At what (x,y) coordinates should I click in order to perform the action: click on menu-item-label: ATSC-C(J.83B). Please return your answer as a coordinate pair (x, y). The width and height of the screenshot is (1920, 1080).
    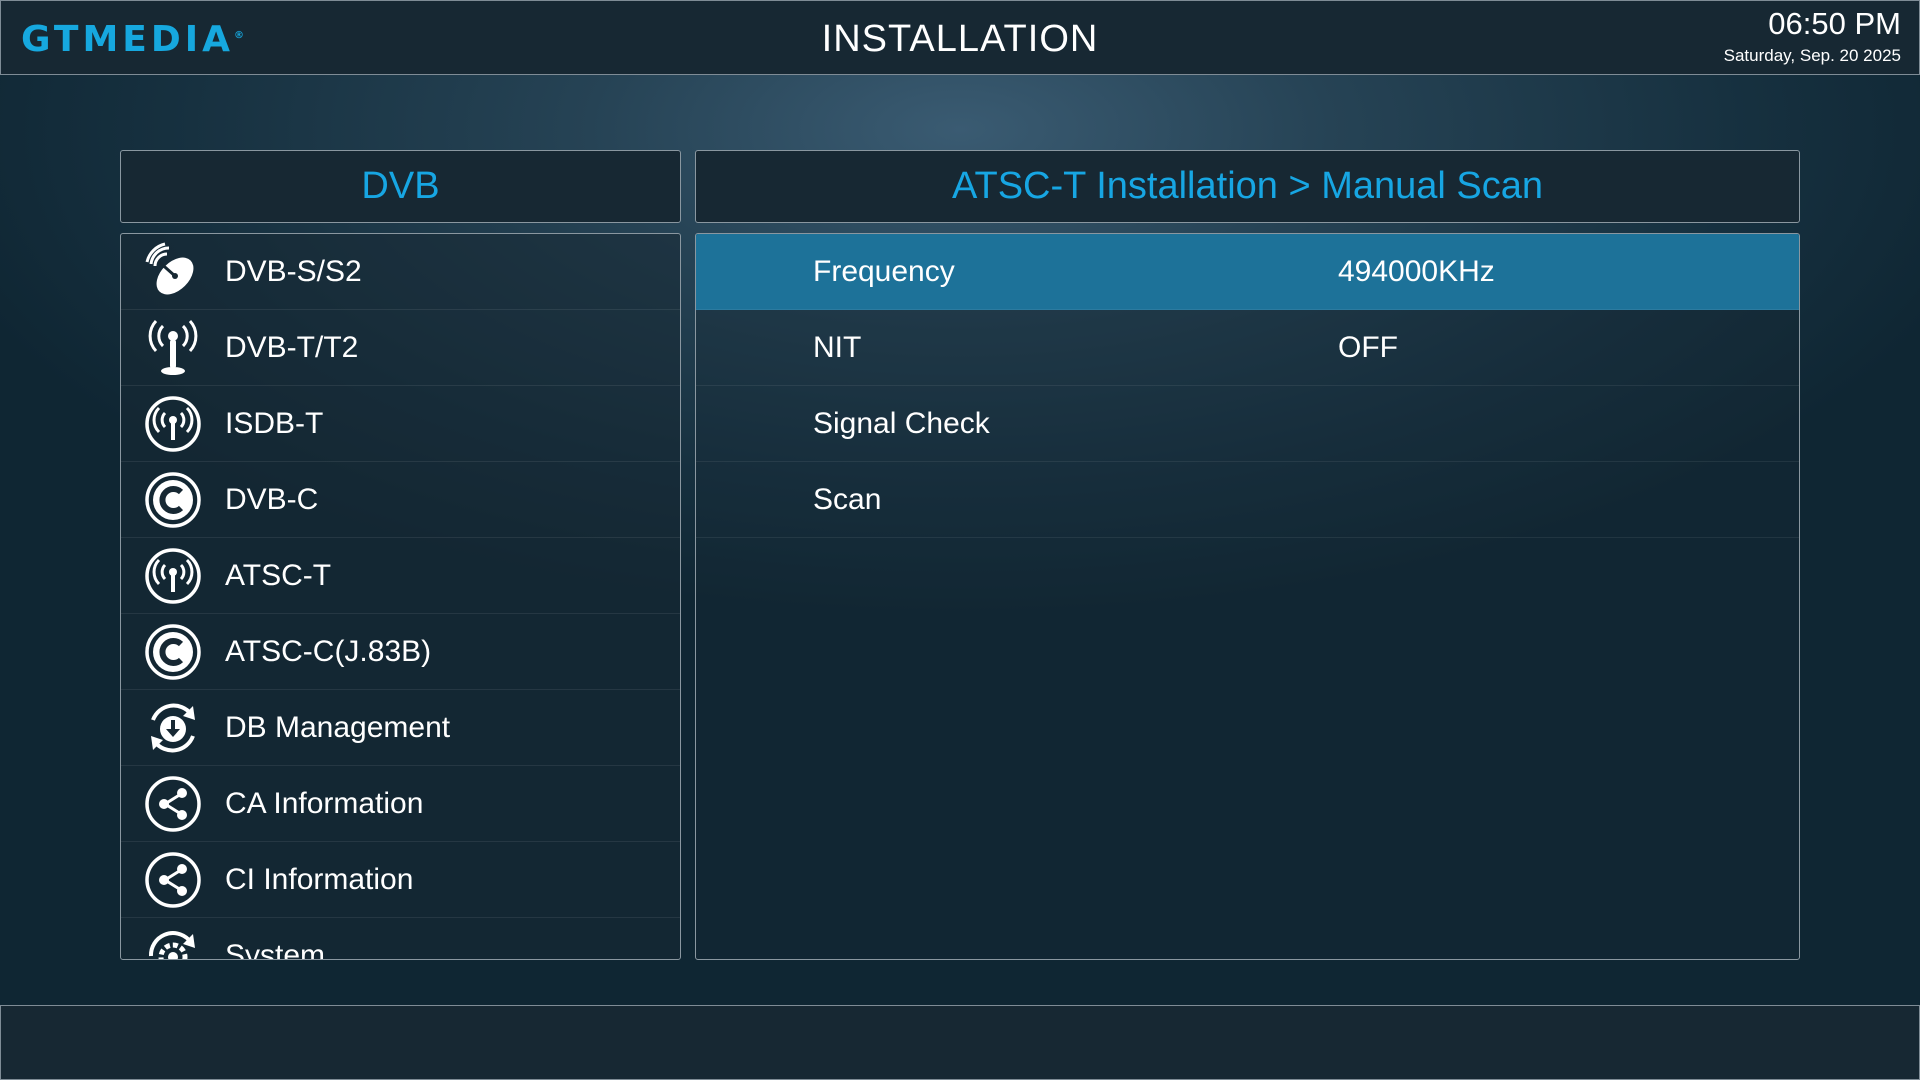
    Looking at the image, I should click on (328, 651).